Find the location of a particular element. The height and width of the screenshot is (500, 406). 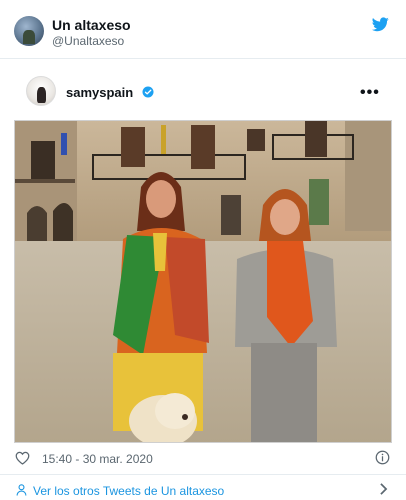

twitter-bird-icon is located at coordinates (380, 24).